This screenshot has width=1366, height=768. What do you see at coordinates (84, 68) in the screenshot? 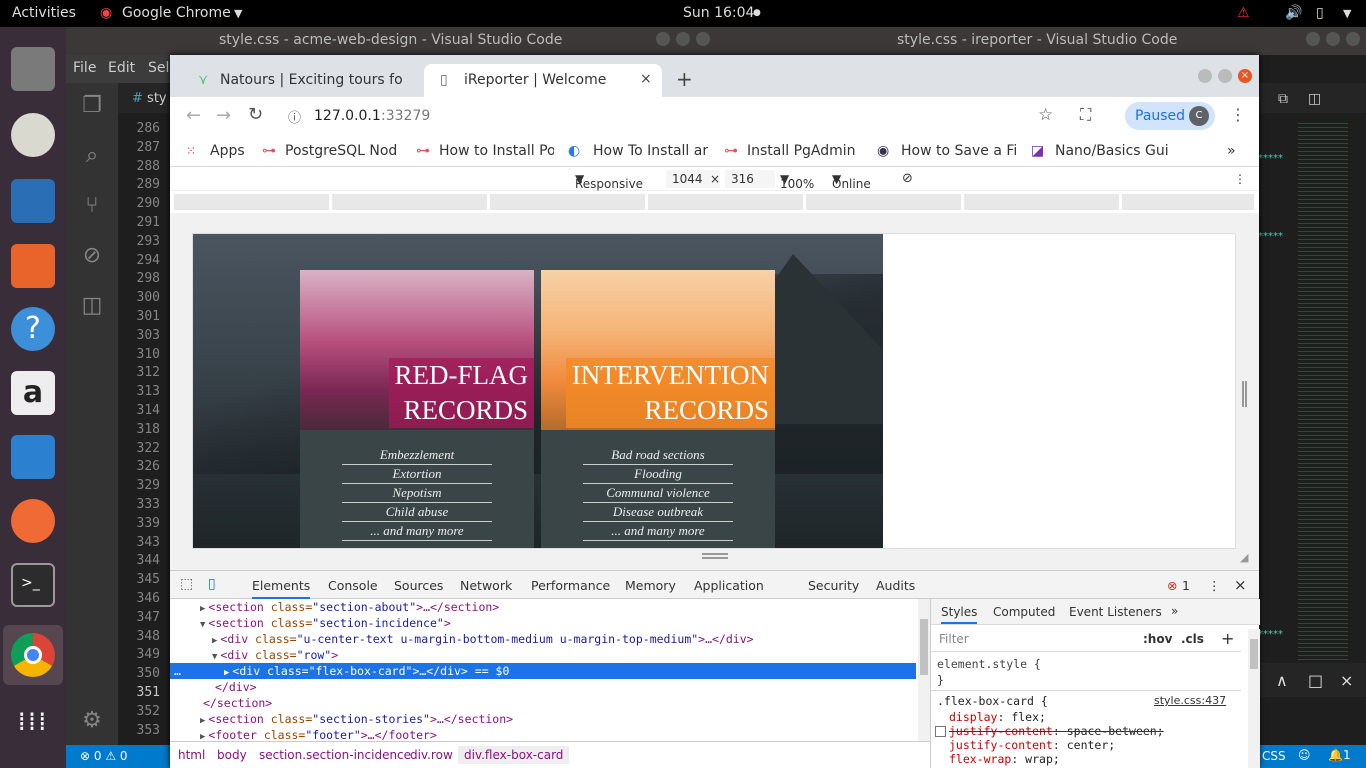
I see `menu-file: File` at bounding box center [84, 68].